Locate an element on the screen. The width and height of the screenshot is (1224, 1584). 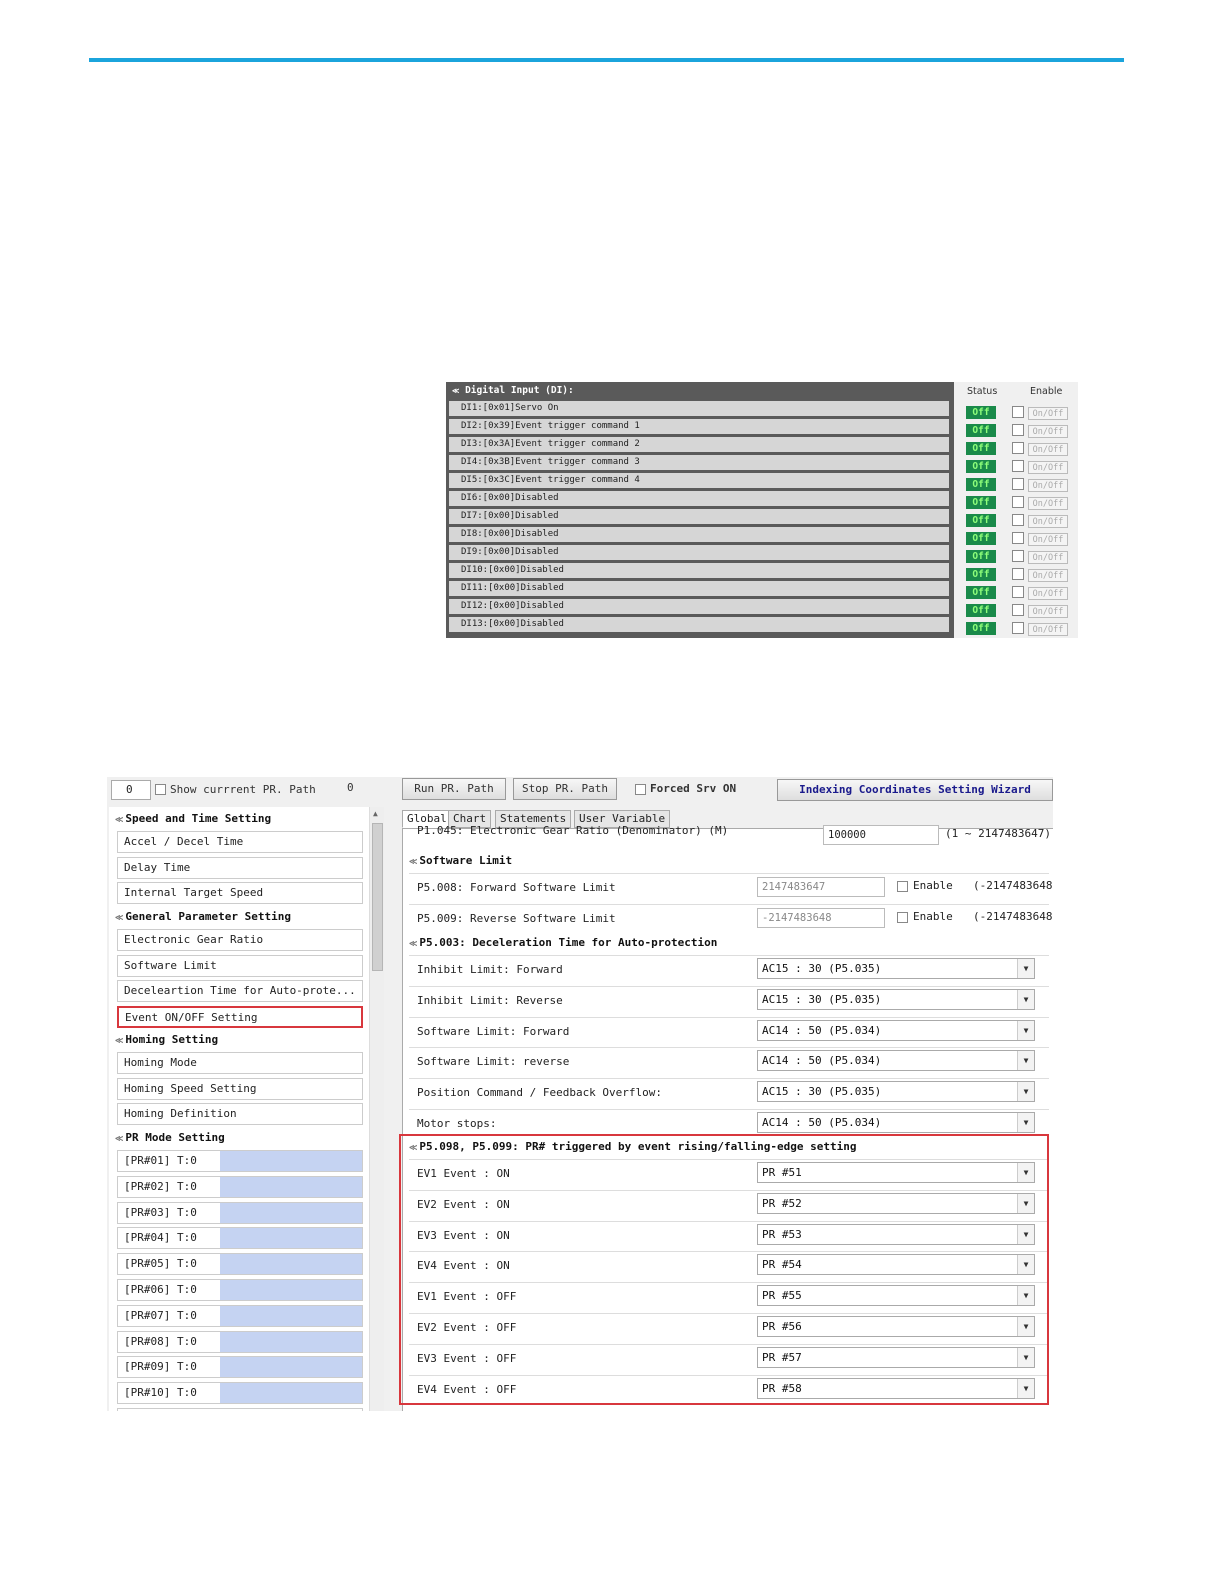
setting-dropdown: PR #56 ▼ is located at coordinates (896, 1326).